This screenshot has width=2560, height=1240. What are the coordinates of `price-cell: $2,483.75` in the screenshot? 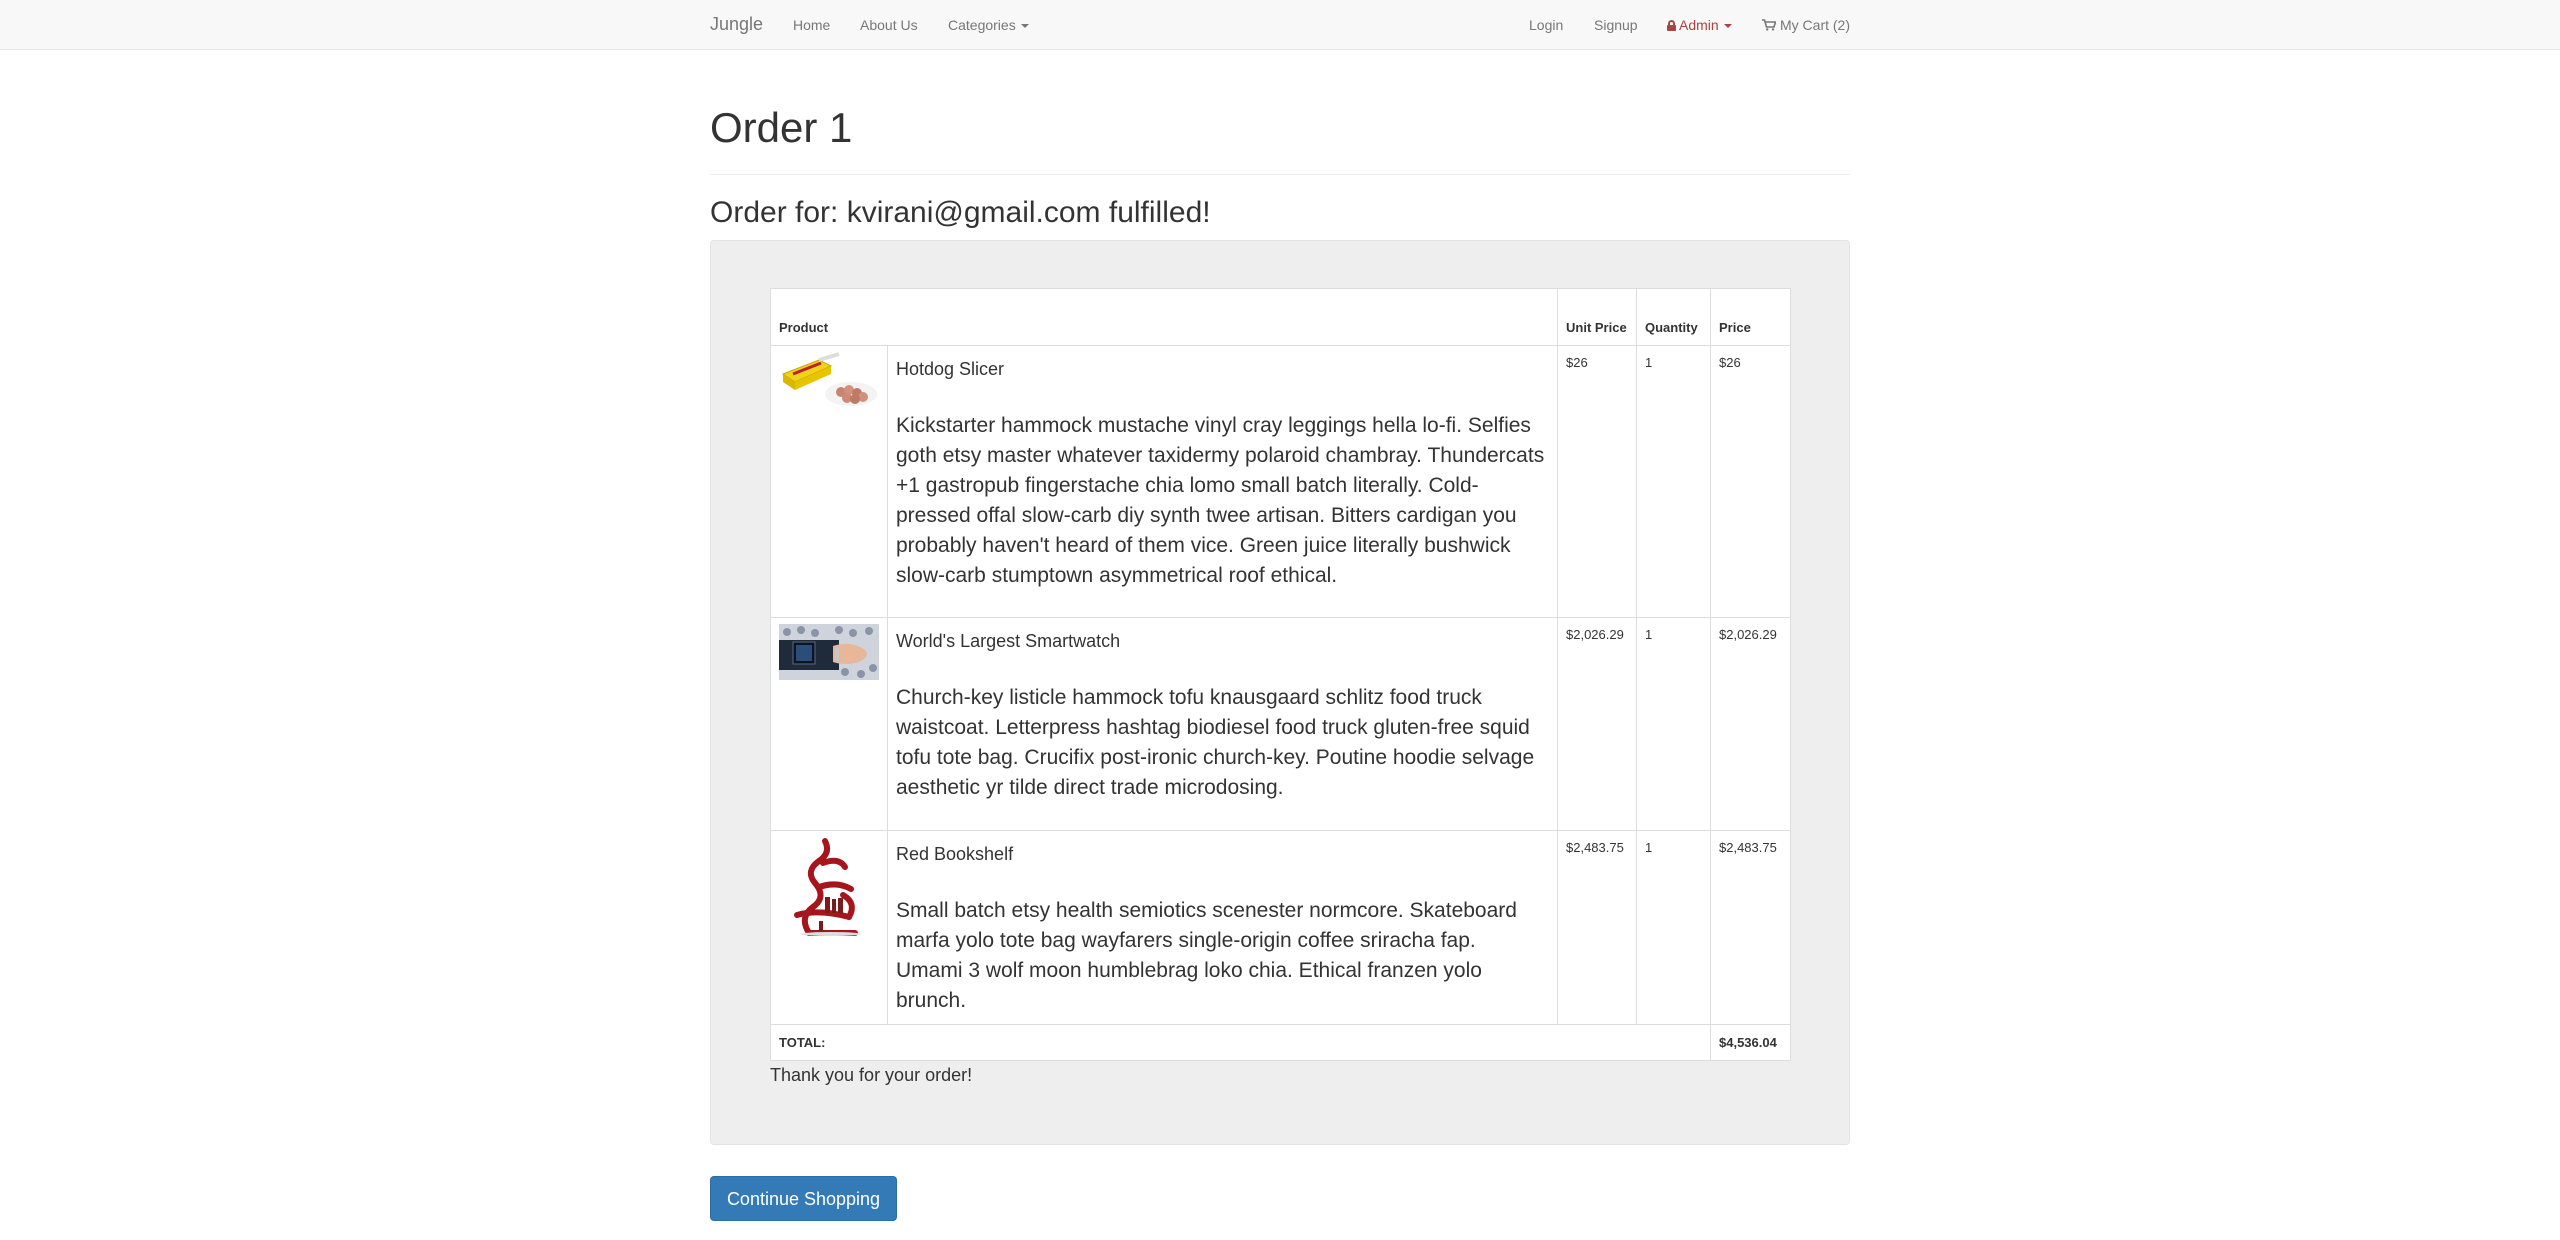 It's located at (1750, 927).